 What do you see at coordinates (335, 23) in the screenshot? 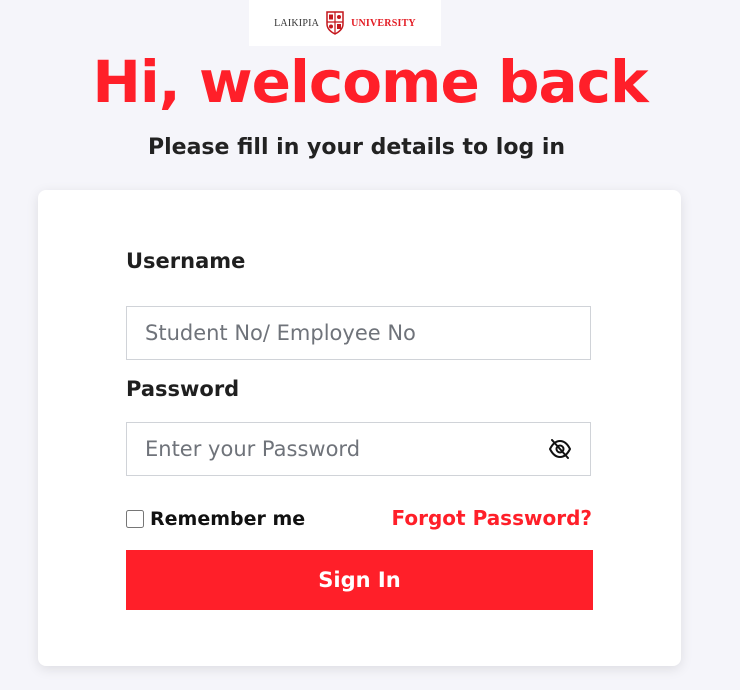
I see `university-crest-icon` at bounding box center [335, 23].